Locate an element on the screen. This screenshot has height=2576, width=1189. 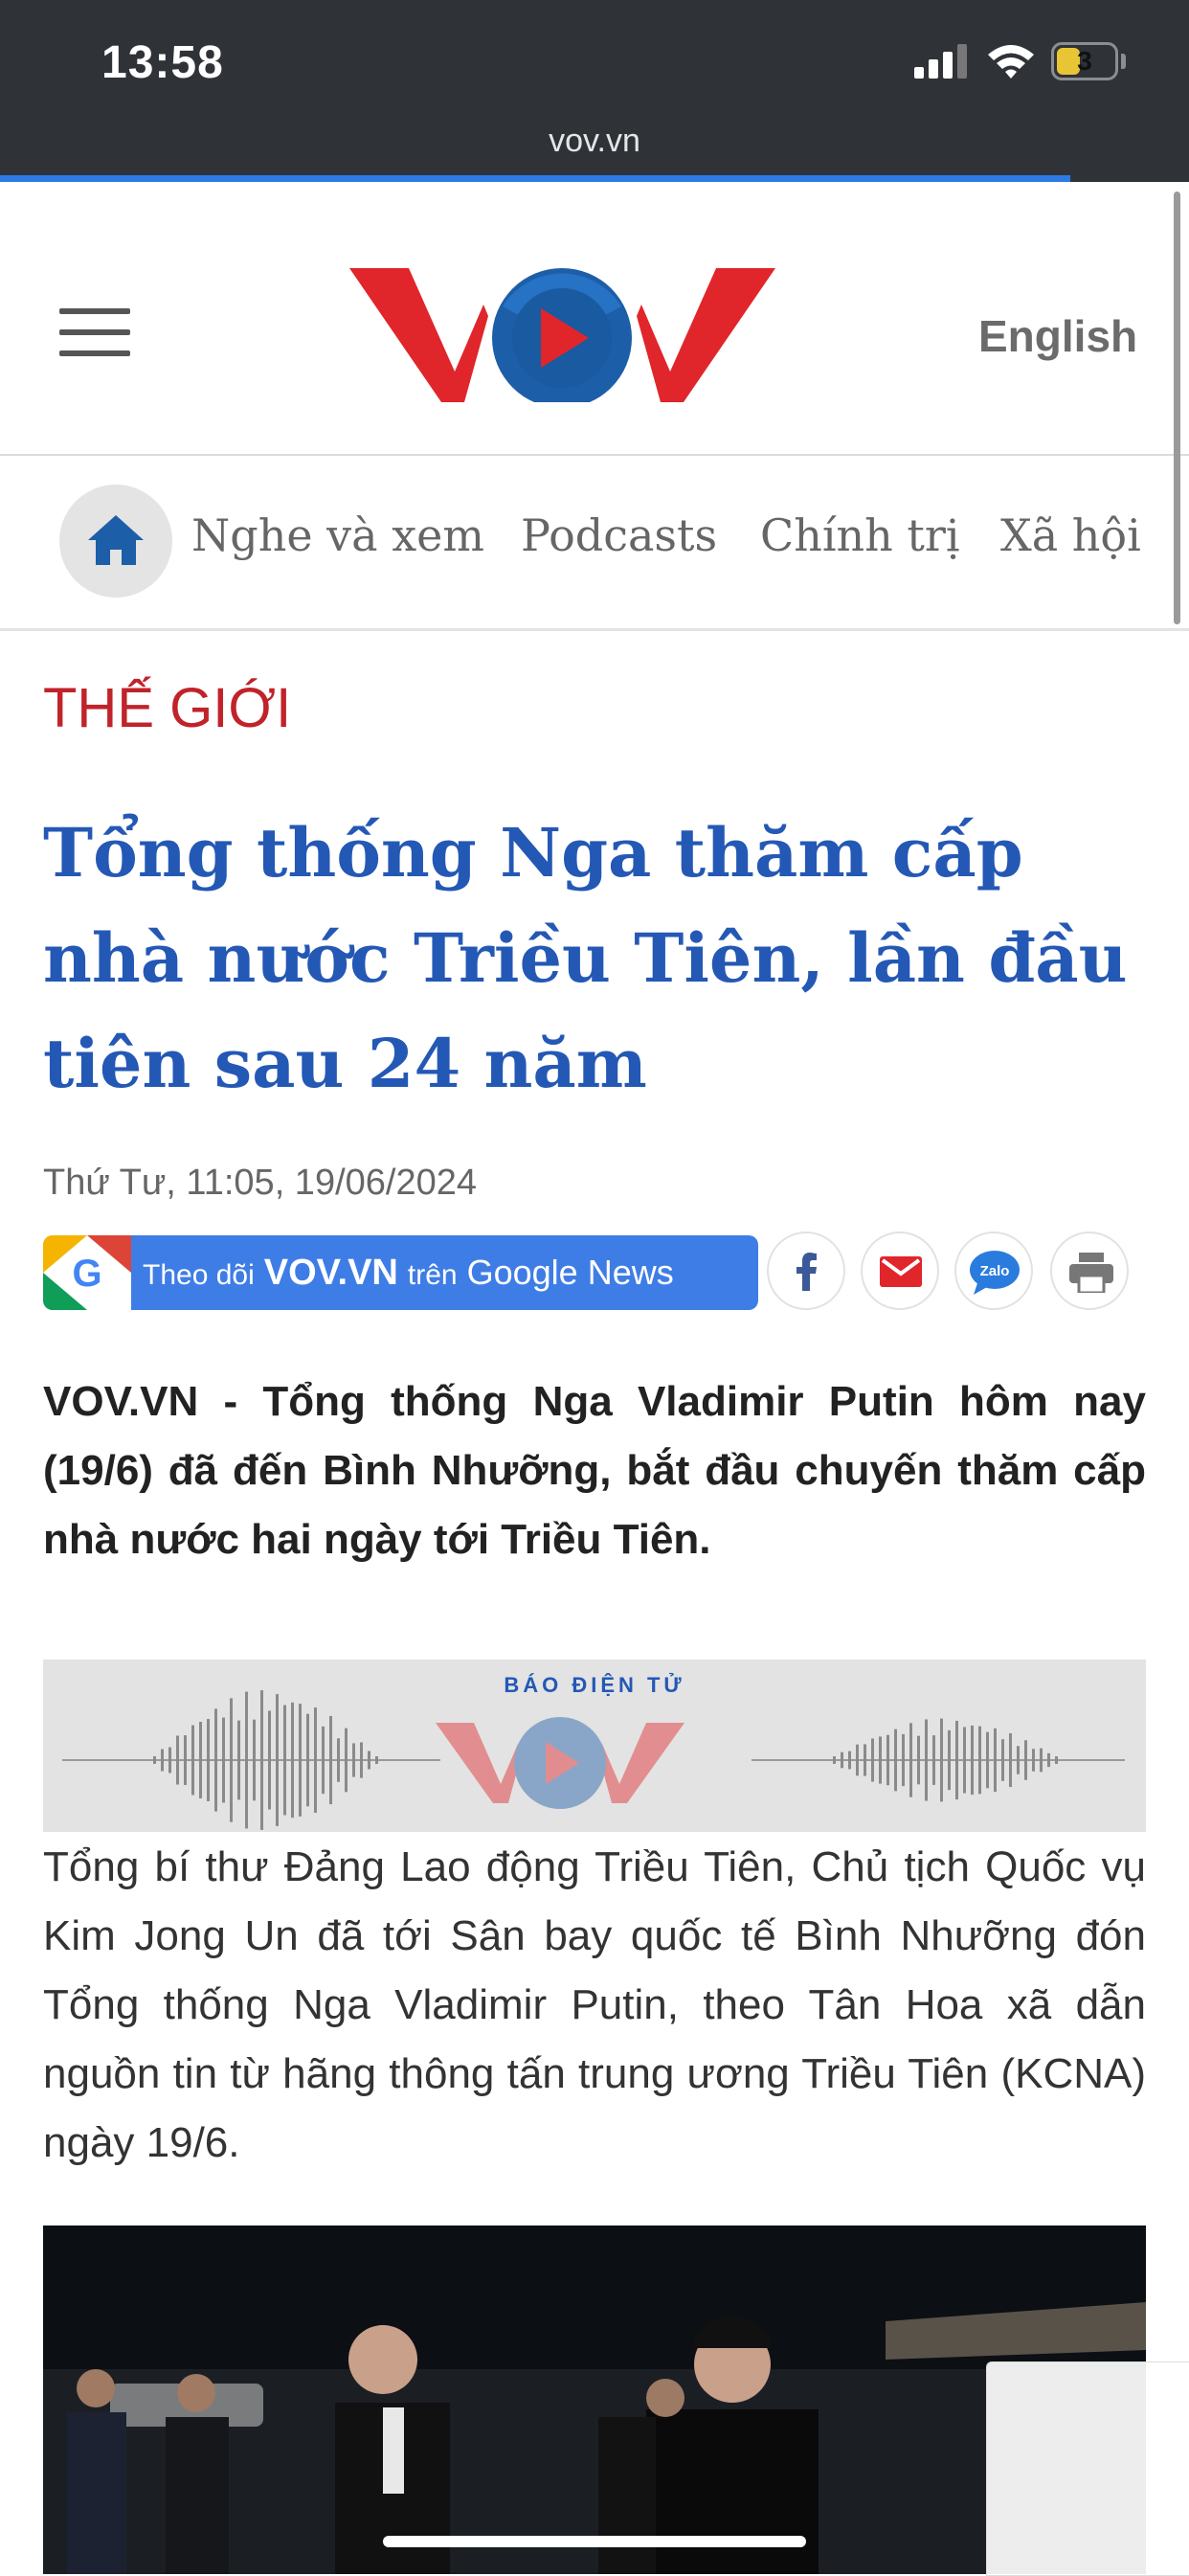
facebook-share-button is located at coordinates (806, 1271).